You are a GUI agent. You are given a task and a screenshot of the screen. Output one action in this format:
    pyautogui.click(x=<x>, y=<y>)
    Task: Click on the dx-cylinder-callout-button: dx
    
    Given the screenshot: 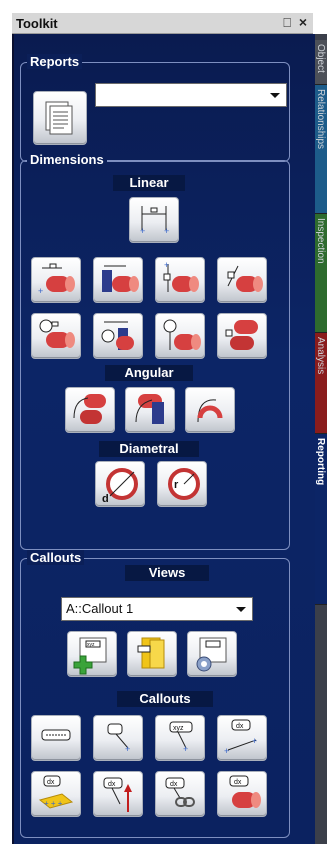 What is the action you would take?
    pyautogui.click(x=242, y=794)
    